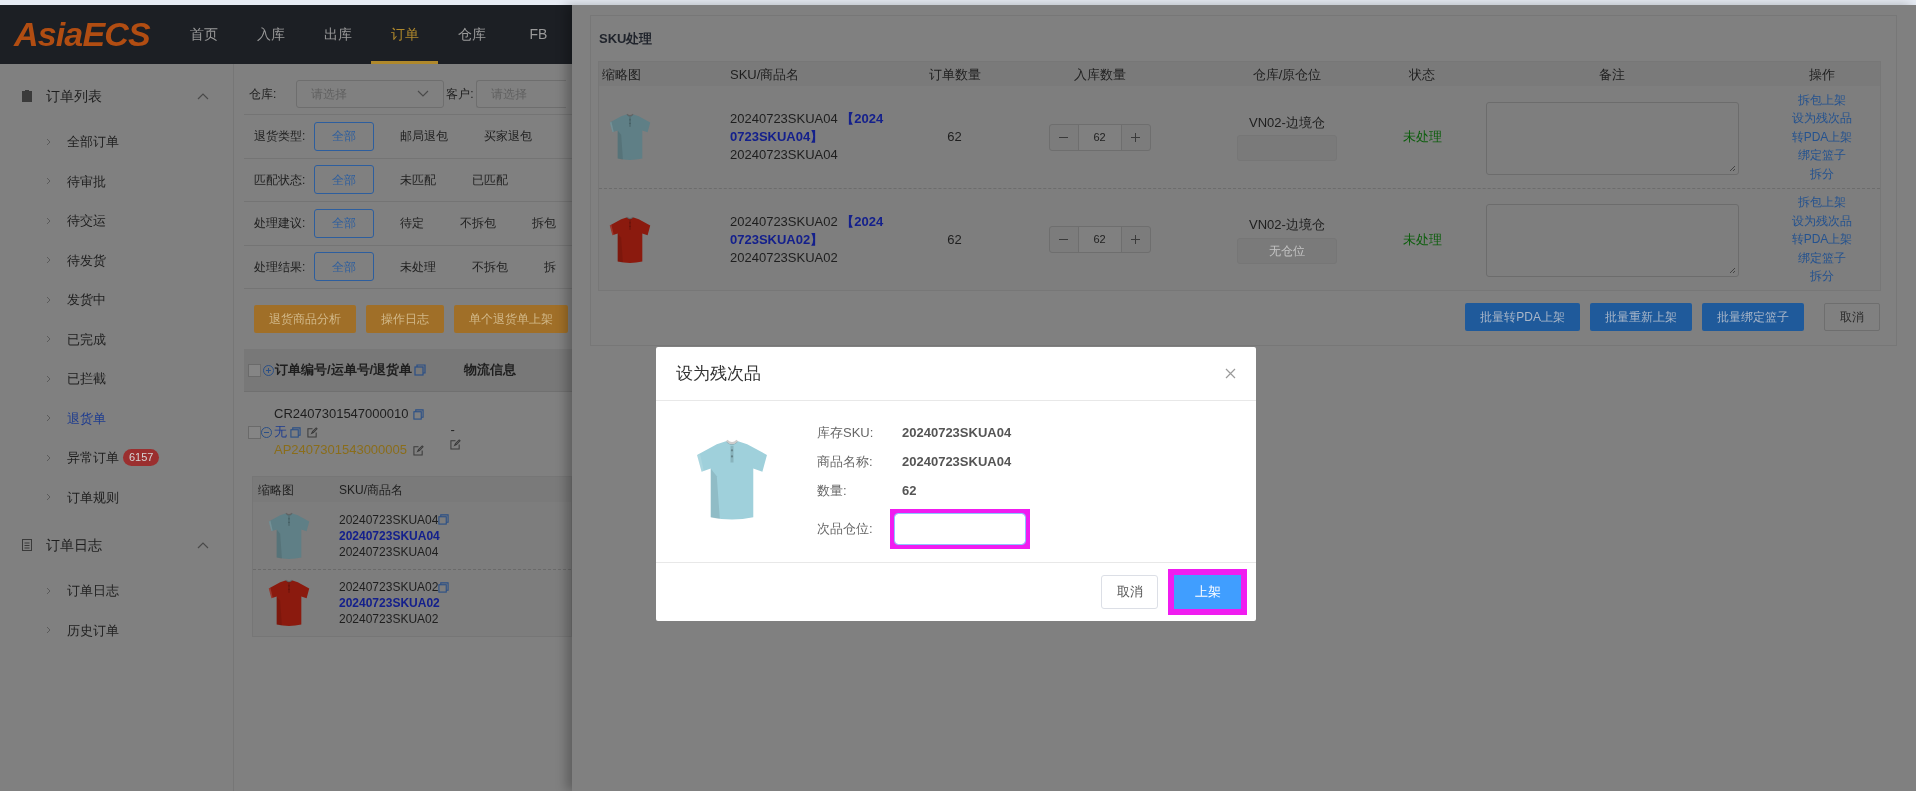 Image resolution: width=1916 pixels, height=791 pixels. What do you see at coordinates (305, 319) in the screenshot?
I see `action-button: 退货商品分析` at bounding box center [305, 319].